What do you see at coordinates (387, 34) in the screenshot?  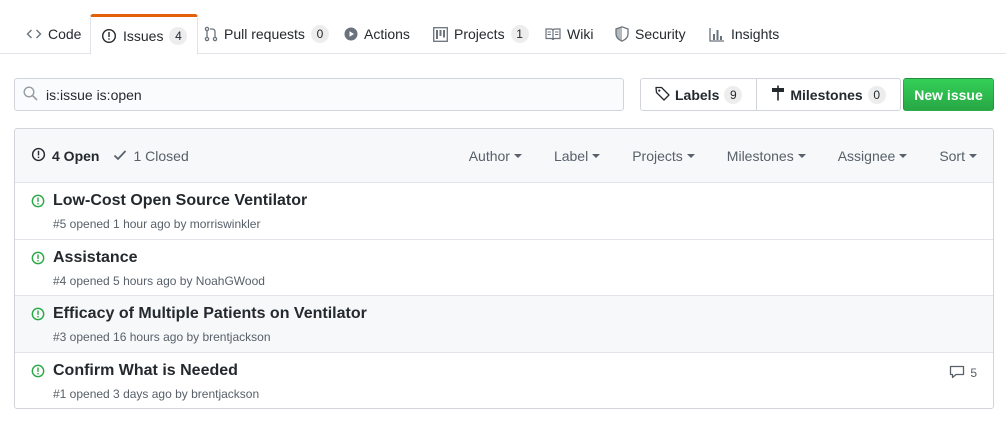 I see `tab-label: Actions` at bounding box center [387, 34].